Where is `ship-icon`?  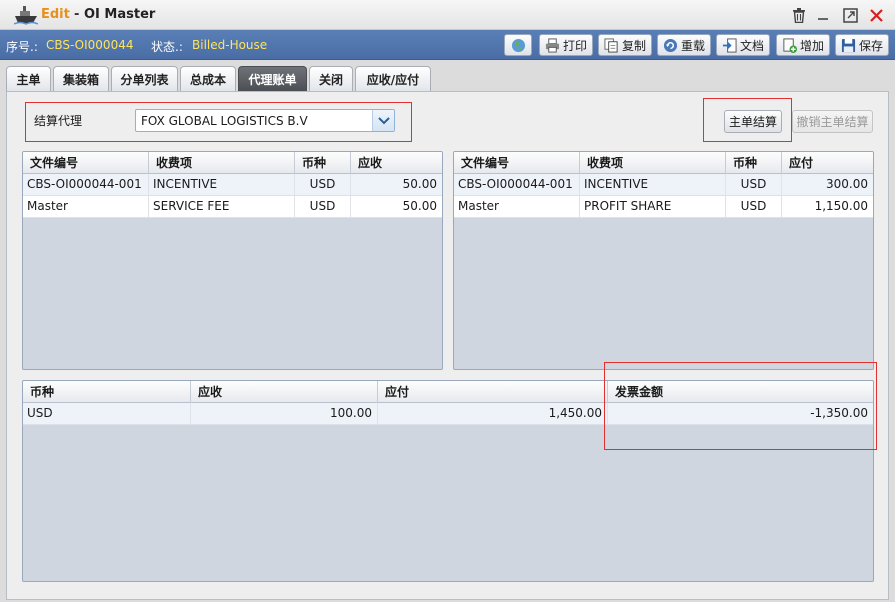 ship-icon is located at coordinates (26, 15).